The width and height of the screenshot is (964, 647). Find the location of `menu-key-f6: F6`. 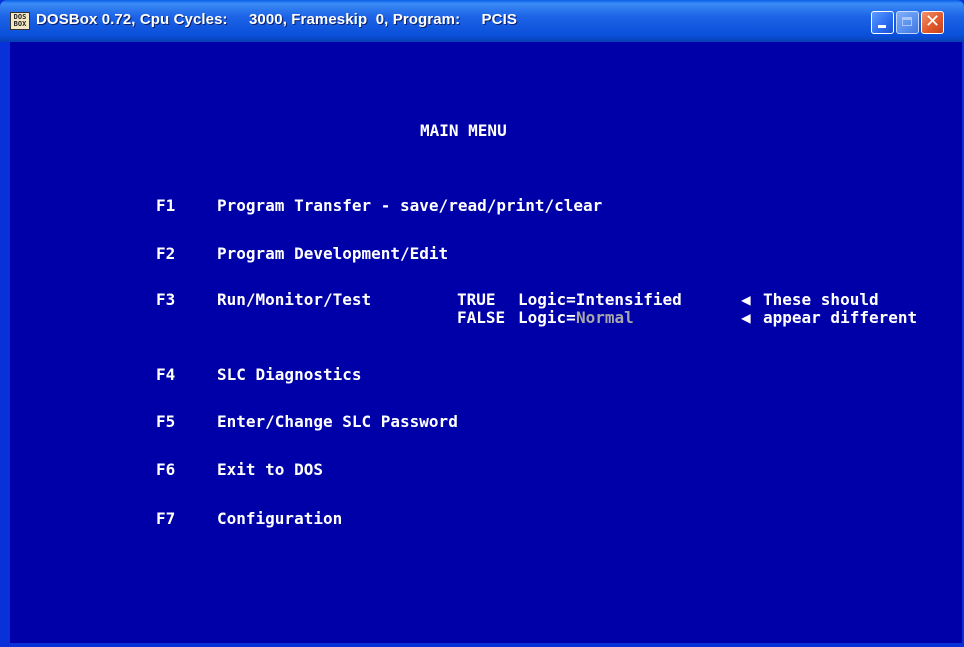

menu-key-f6: F6 is located at coordinates (165, 470).